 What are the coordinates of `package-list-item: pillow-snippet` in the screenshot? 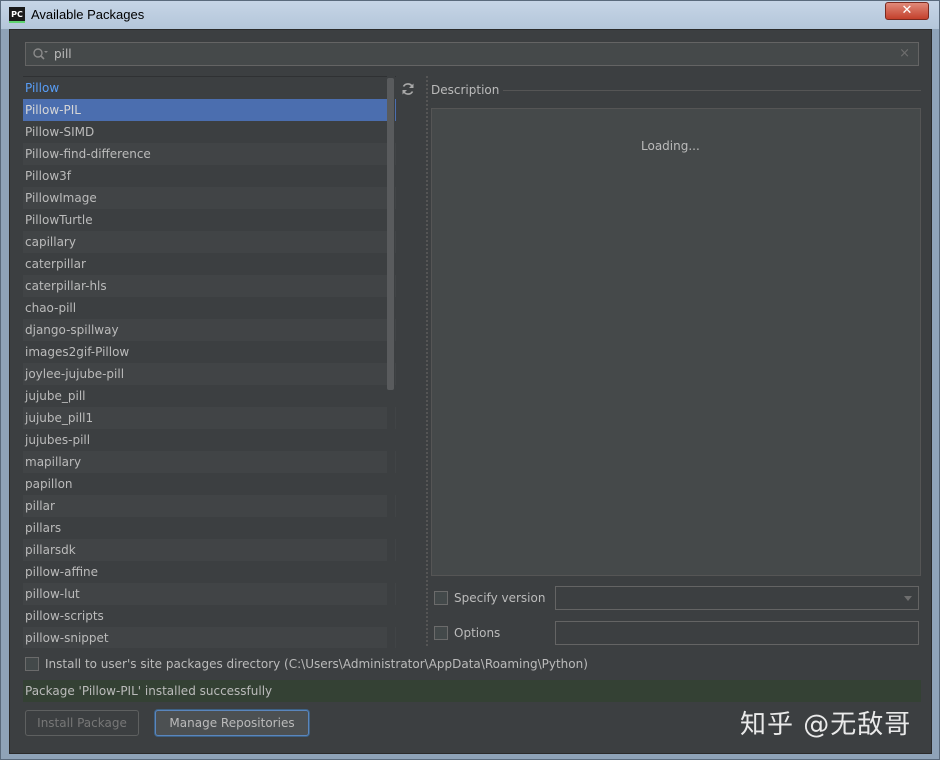 It's located at (209, 637).